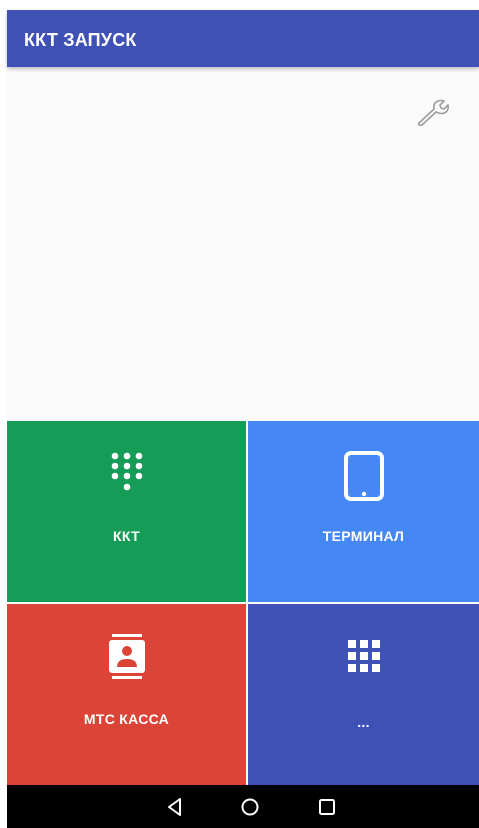 This screenshot has width=479, height=828. Describe the element at coordinates (126, 511) in the screenshot. I see `tile-kkt: ККТ` at that location.